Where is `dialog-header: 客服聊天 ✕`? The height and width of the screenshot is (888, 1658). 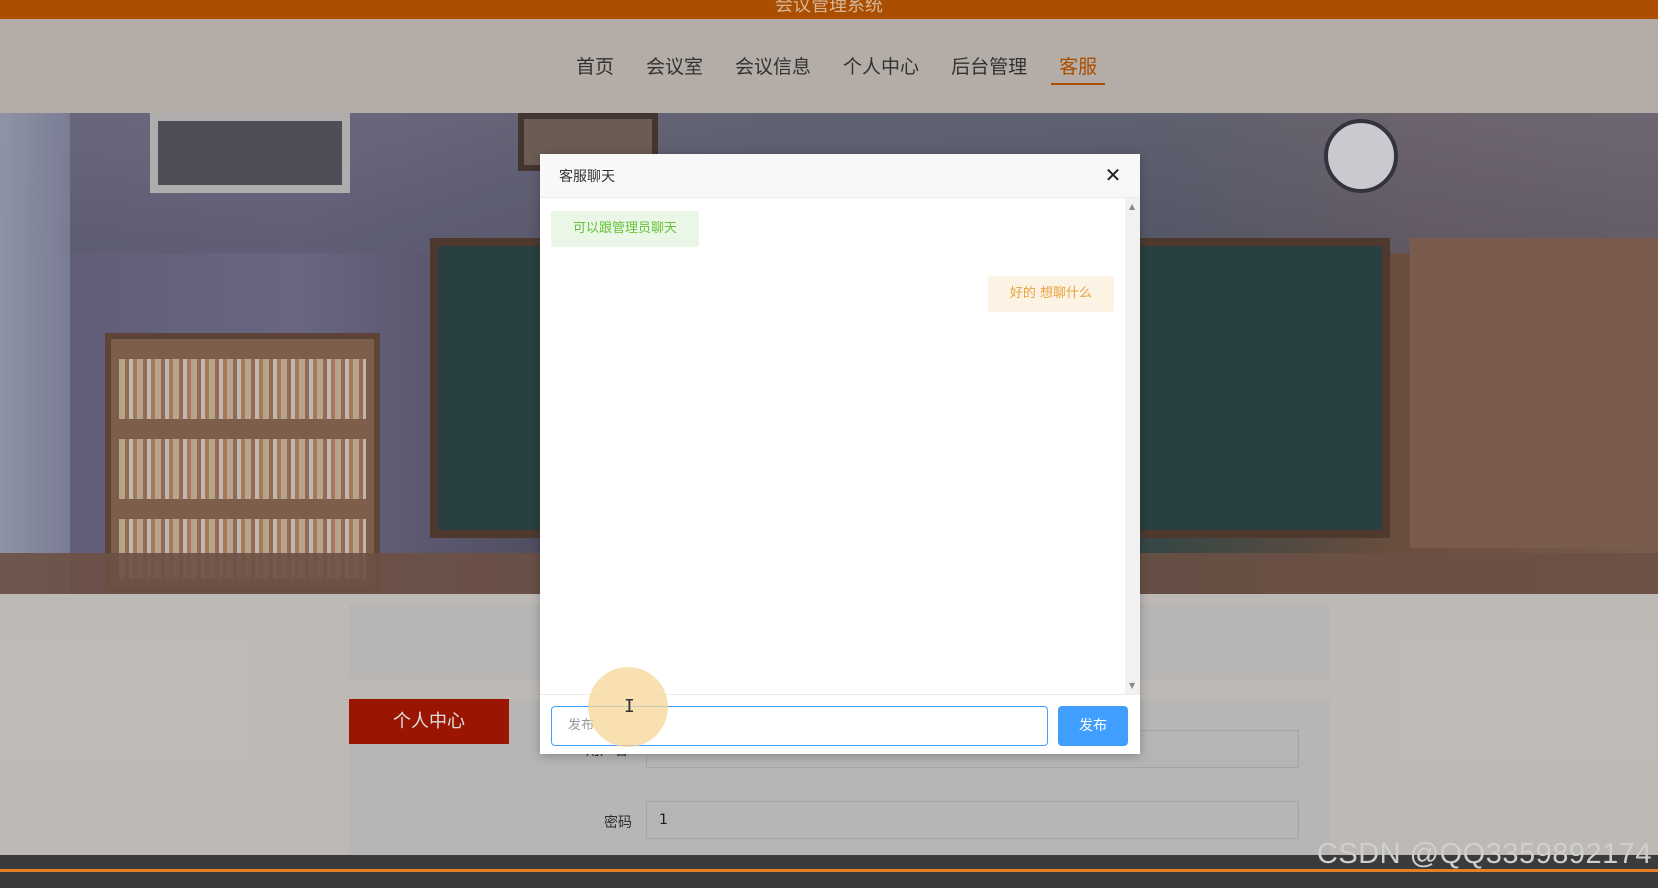 dialog-header: 客服聊天 ✕ is located at coordinates (840, 176).